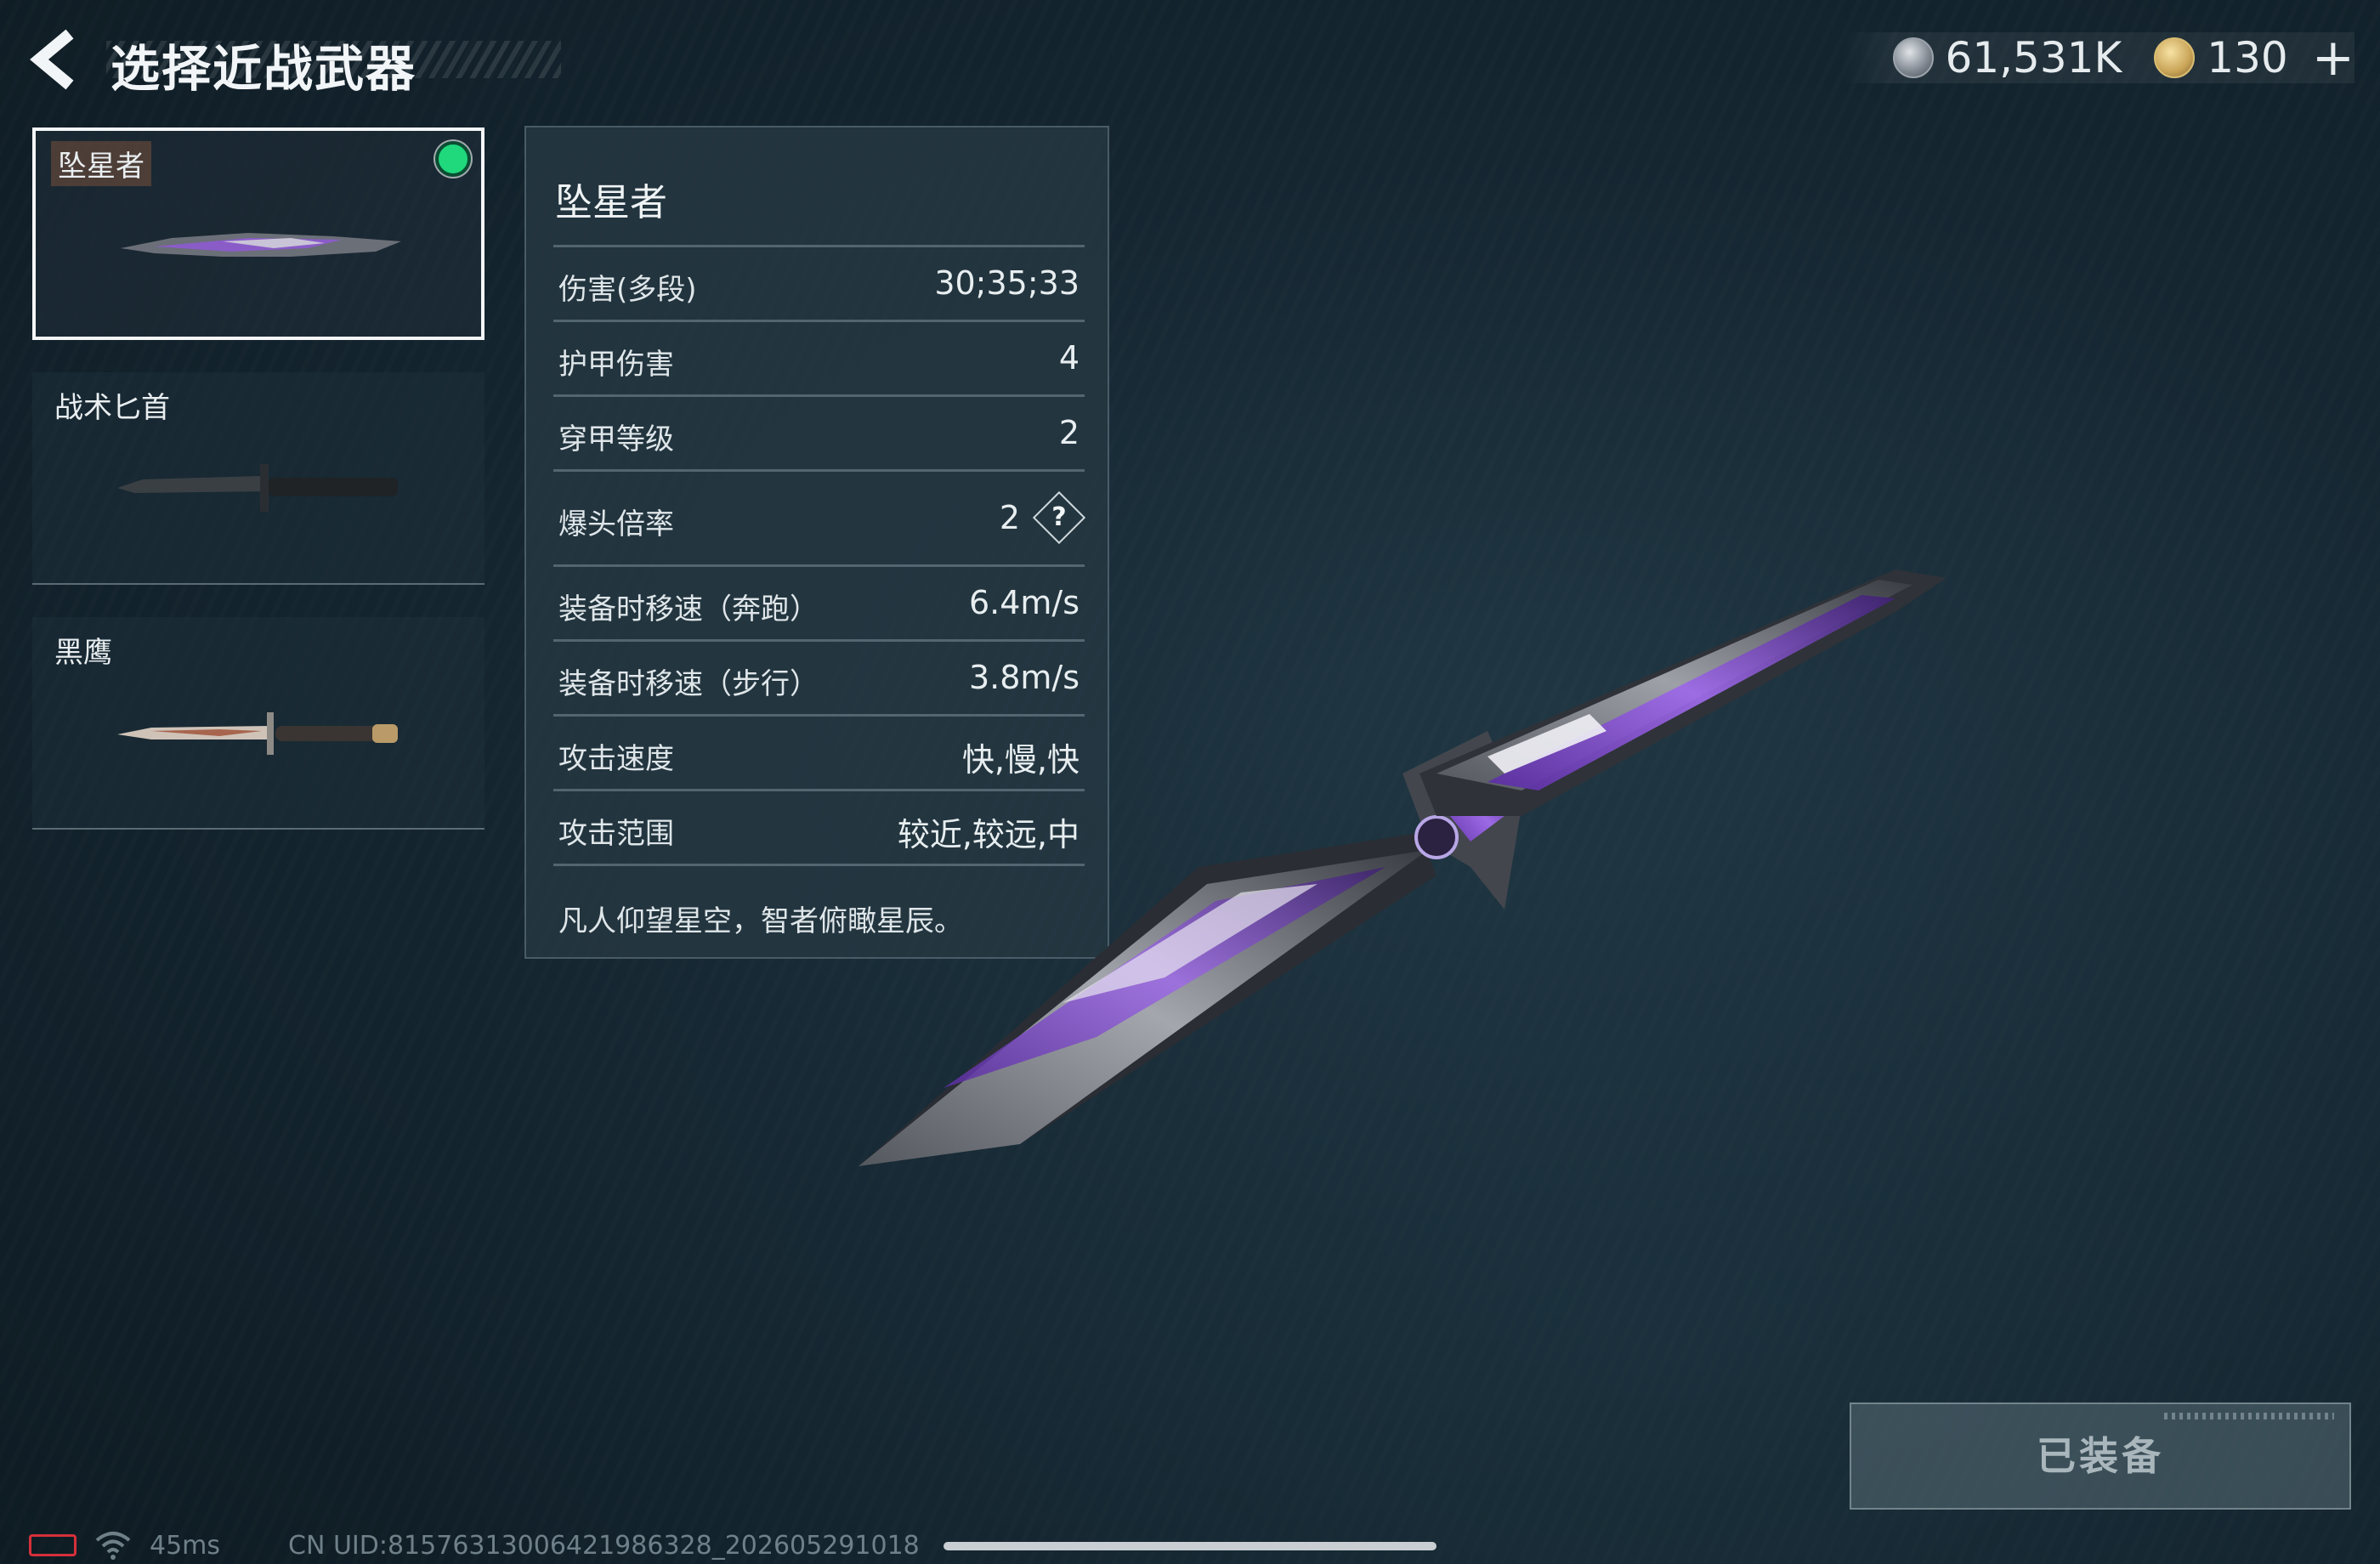  What do you see at coordinates (688, 684) in the screenshot?
I see `stat-label: 装备时移速（步行）` at bounding box center [688, 684].